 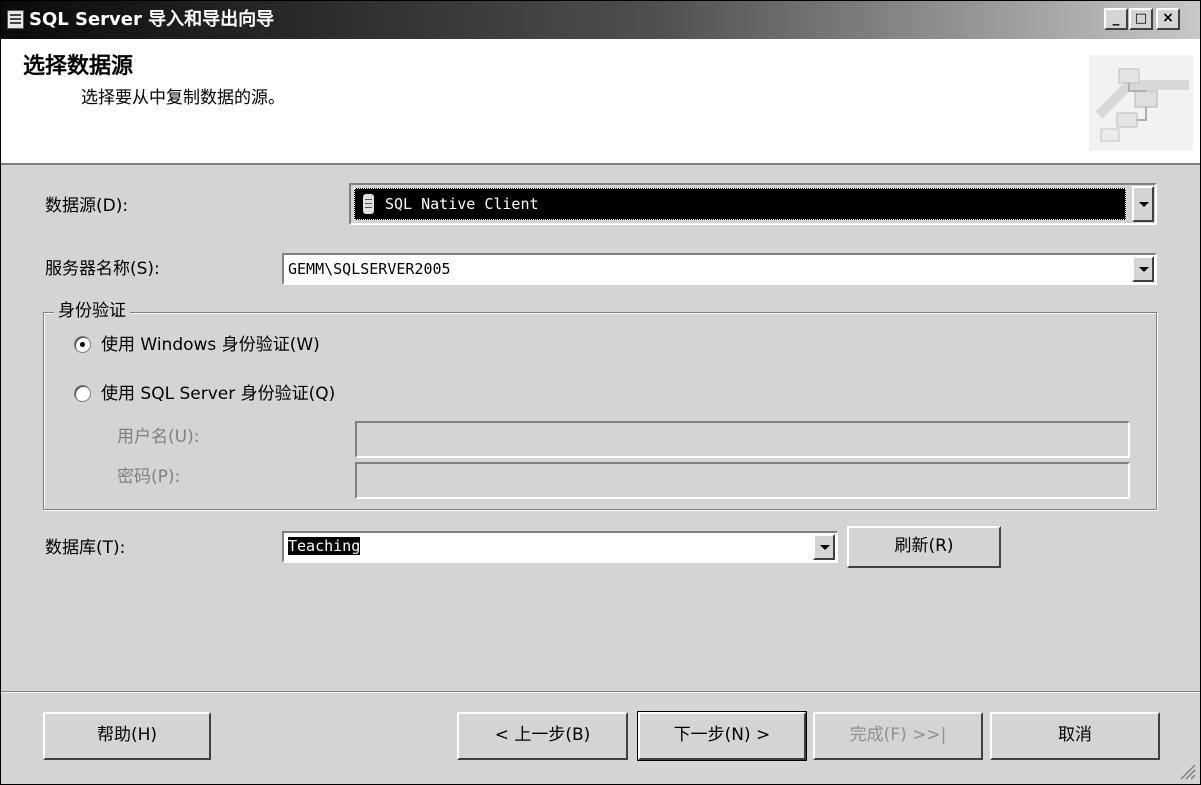 I want to click on server-name-value: GEMM\SQLSERVER2005, so click(x=369, y=269).